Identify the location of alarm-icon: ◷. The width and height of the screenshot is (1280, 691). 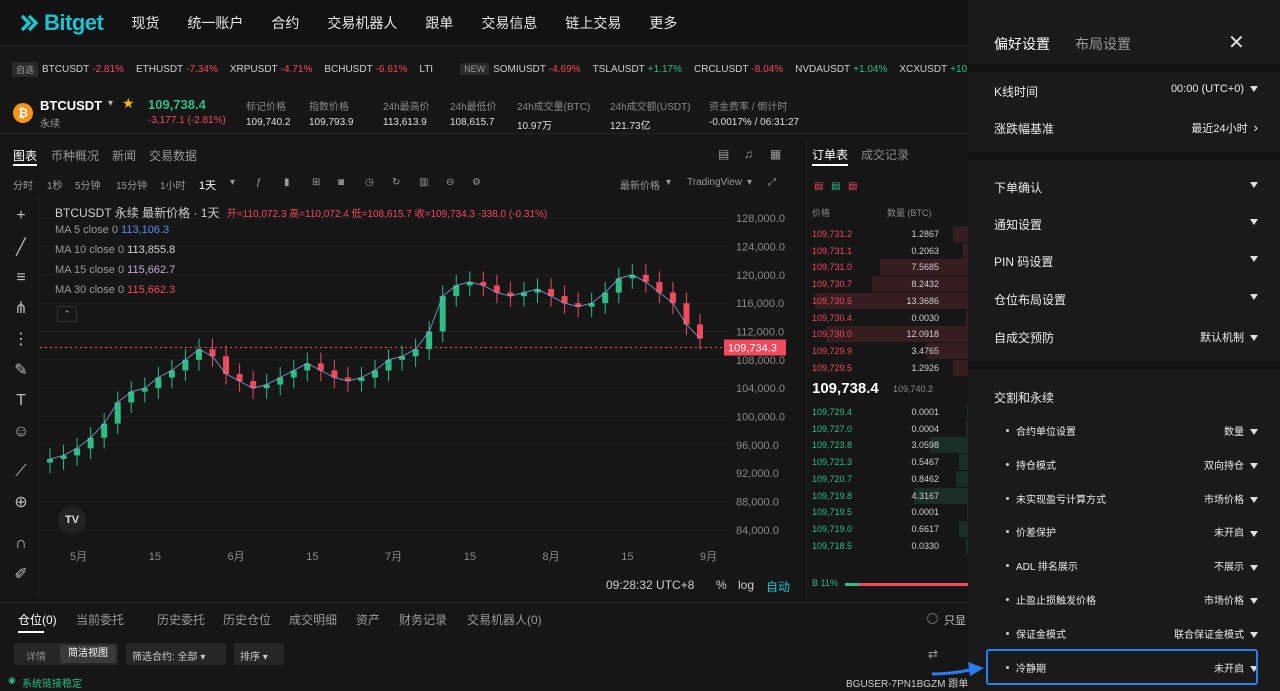
(369, 182).